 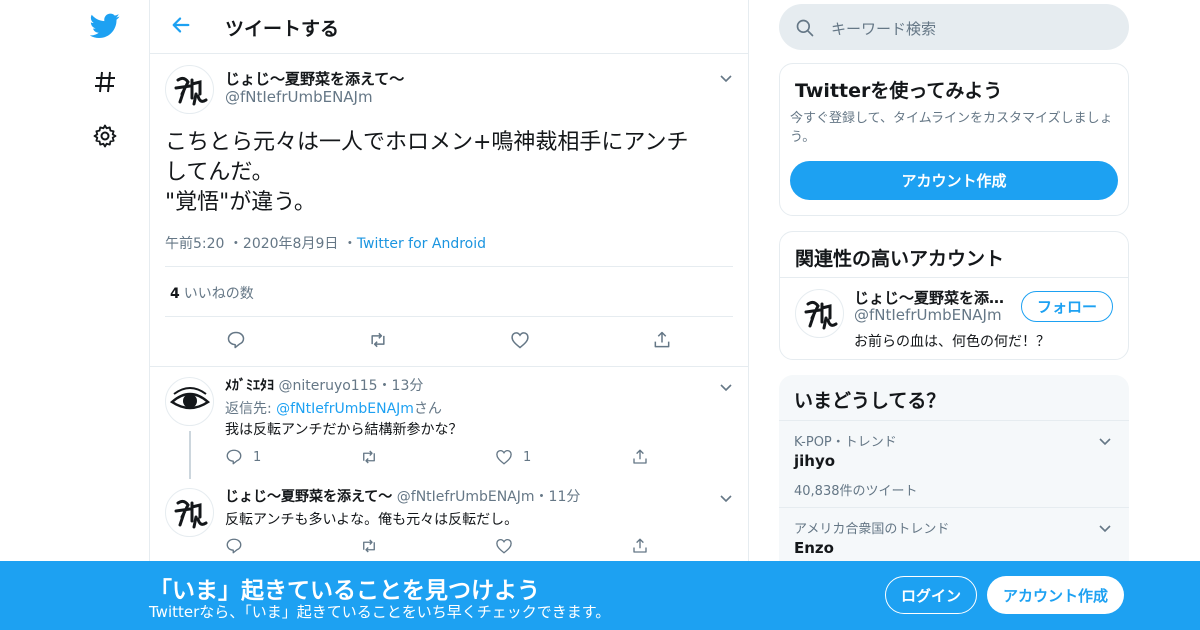 What do you see at coordinates (218, 294) in the screenshot?
I see `likes-label: いいねの数` at bounding box center [218, 294].